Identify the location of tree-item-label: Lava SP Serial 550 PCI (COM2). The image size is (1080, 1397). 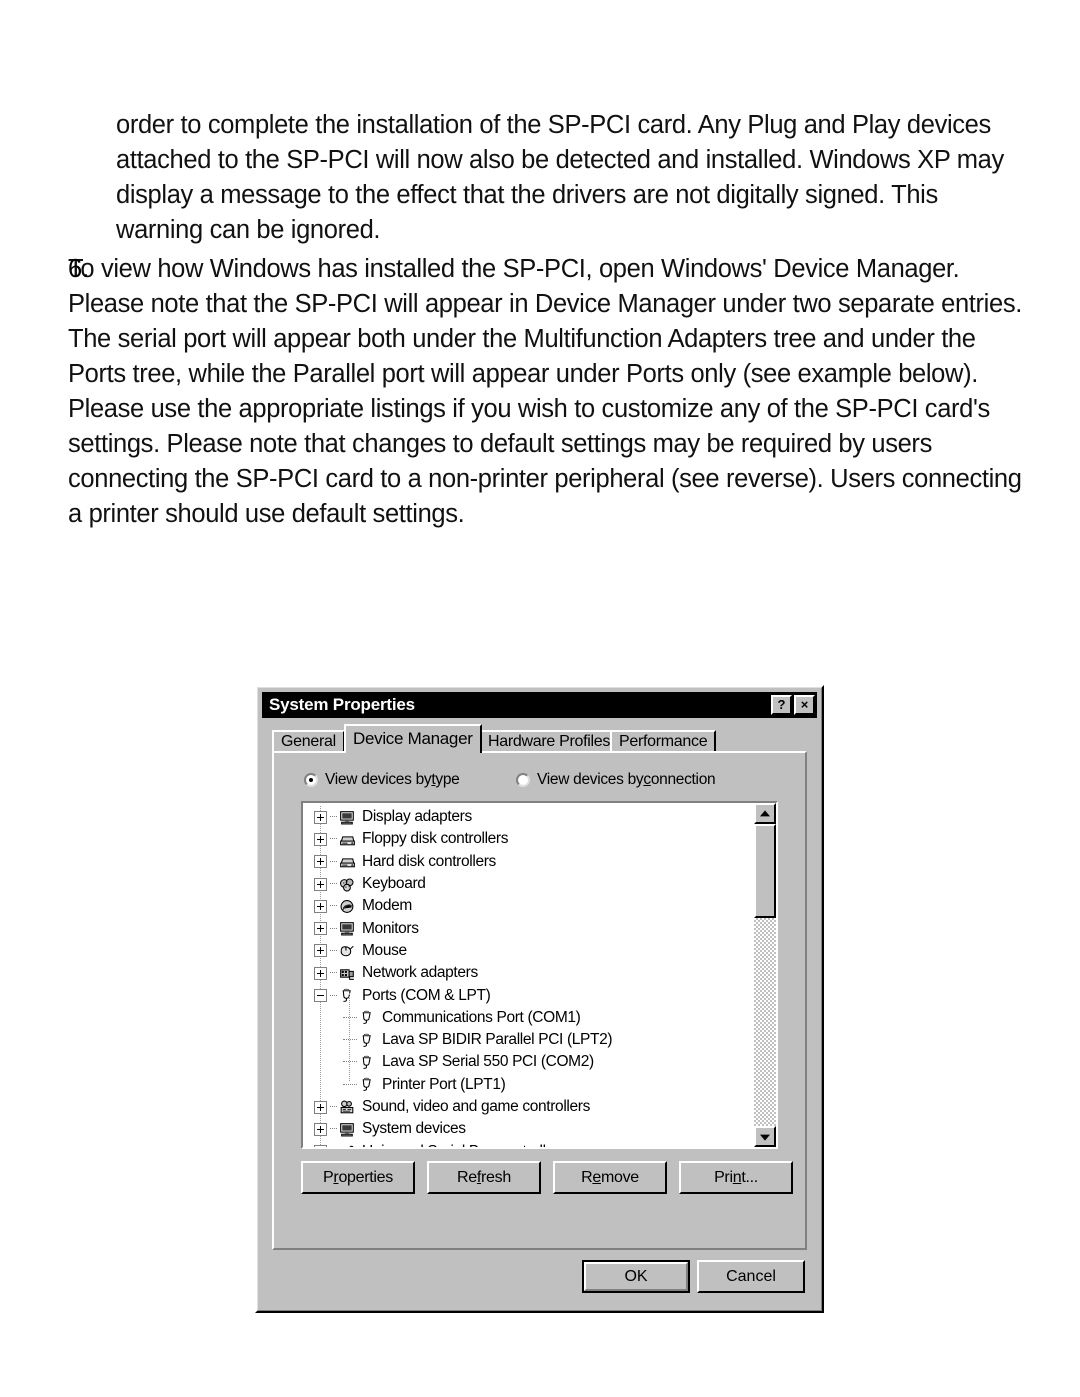
(488, 1062).